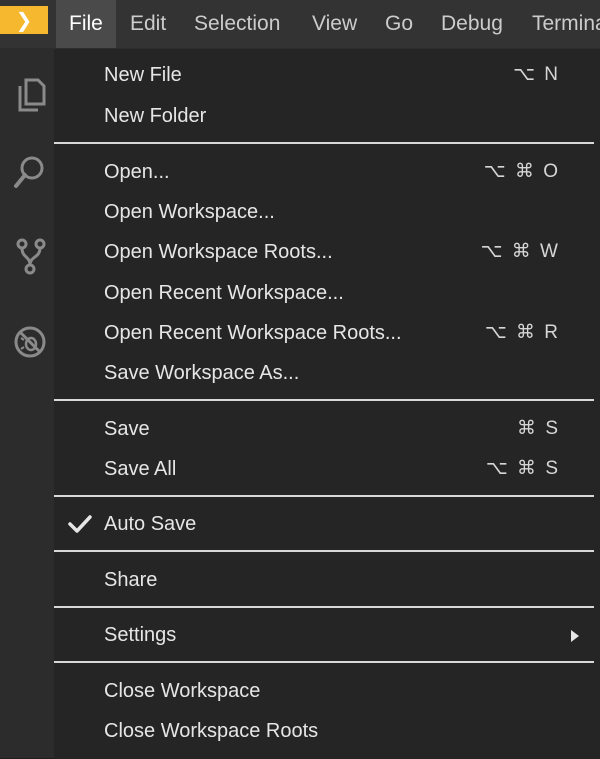  What do you see at coordinates (327, 580) in the screenshot?
I see `menu-item-share: Share` at bounding box center [327, 580].